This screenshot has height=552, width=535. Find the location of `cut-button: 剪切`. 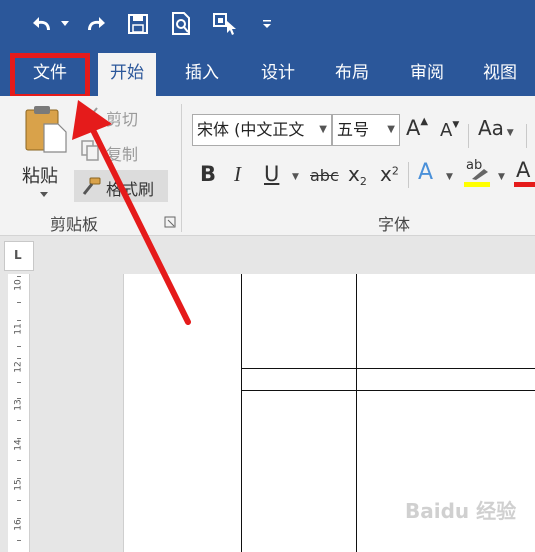

cut-button: 剪切 is located at coordinates (115, 117).